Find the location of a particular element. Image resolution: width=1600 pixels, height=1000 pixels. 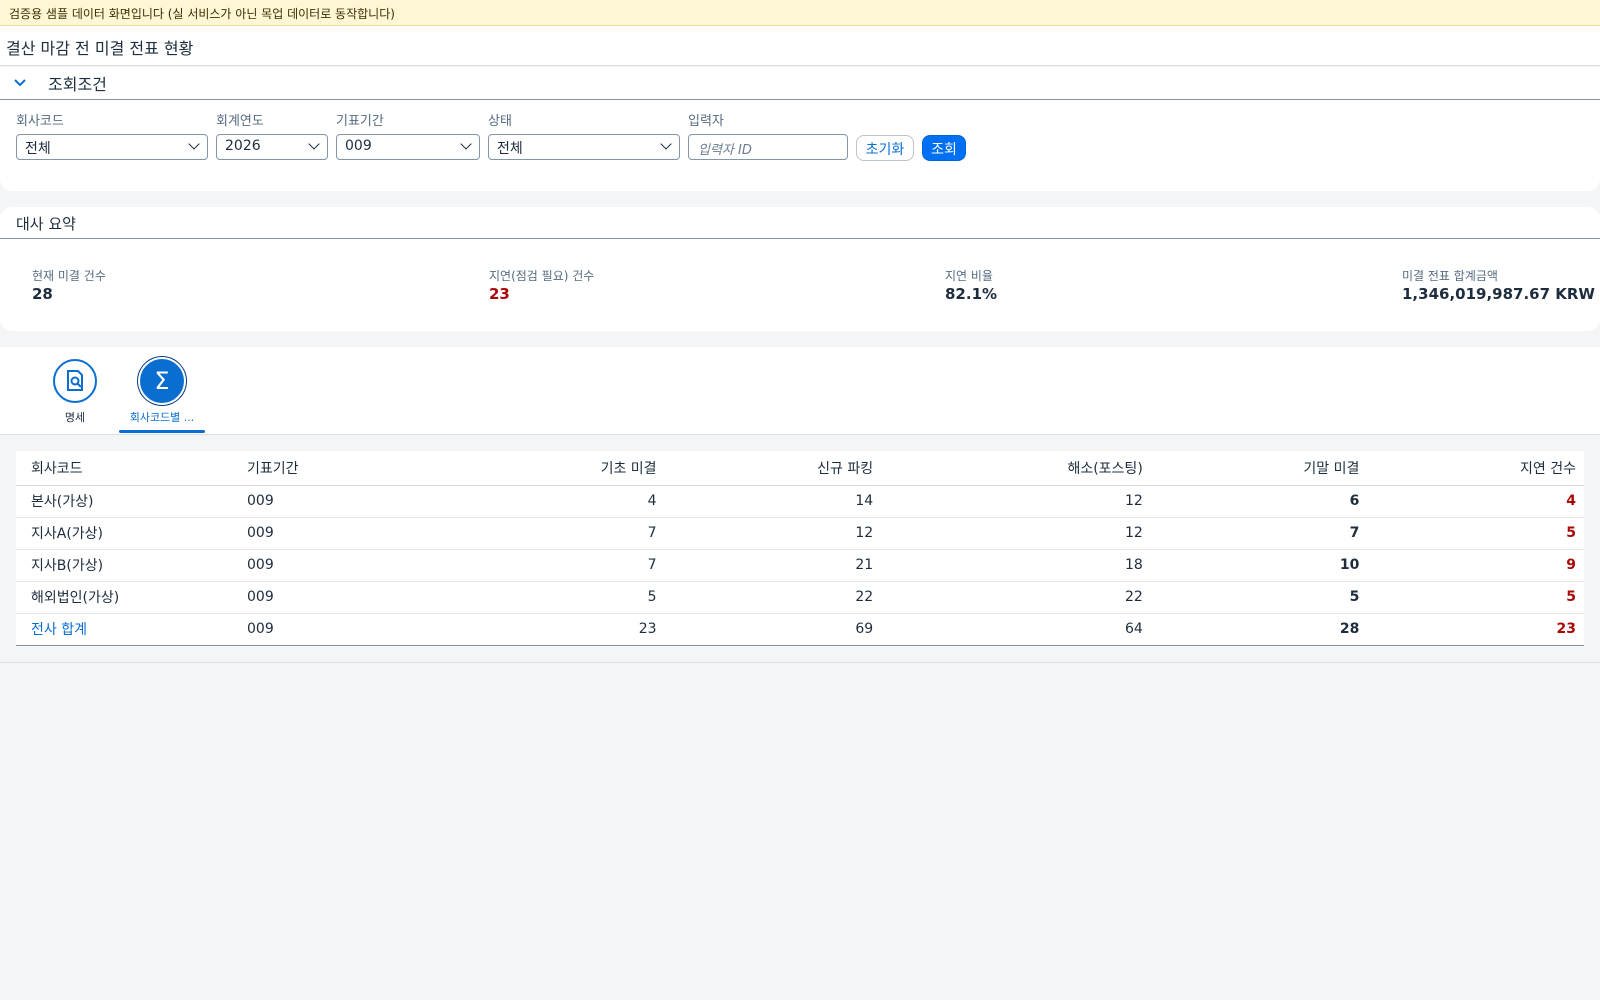

company-code-label: 회사코드 is located at coordinates (40, 121).